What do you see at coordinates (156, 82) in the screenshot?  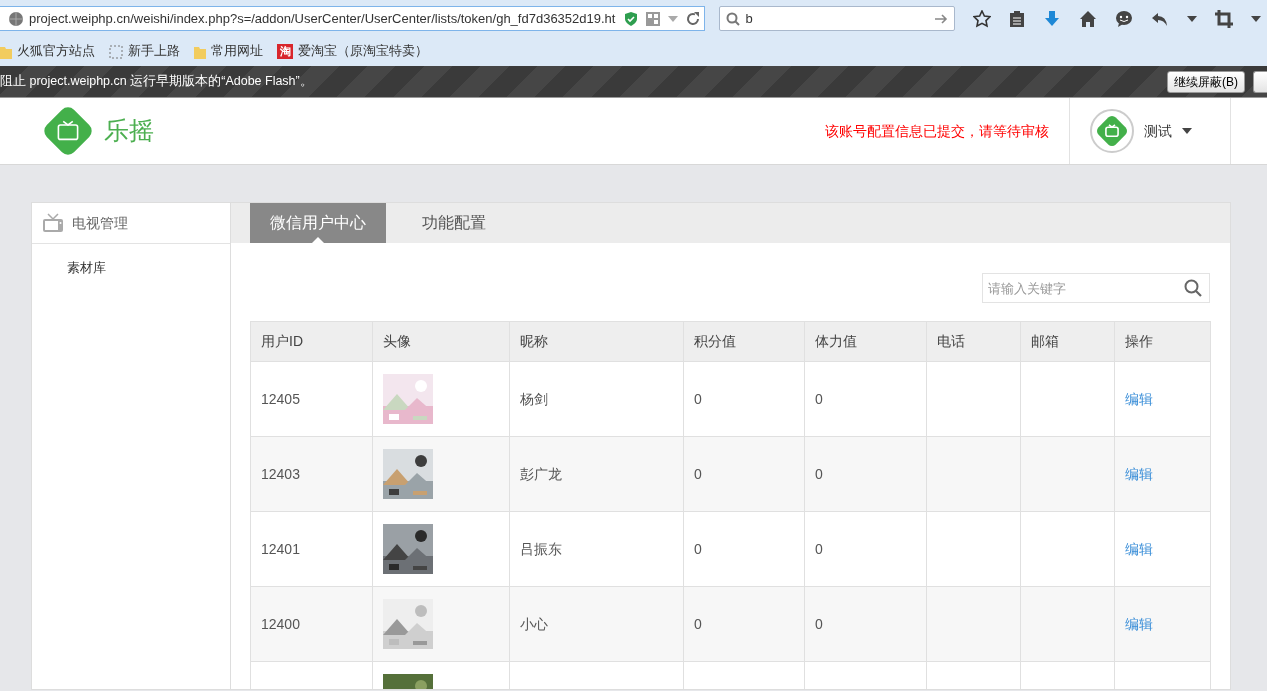 I see `notification-text: 阻止 project.weiphp.cn 运行早期版本的“Adobe Flash”。` at bounding box center [156, 82].